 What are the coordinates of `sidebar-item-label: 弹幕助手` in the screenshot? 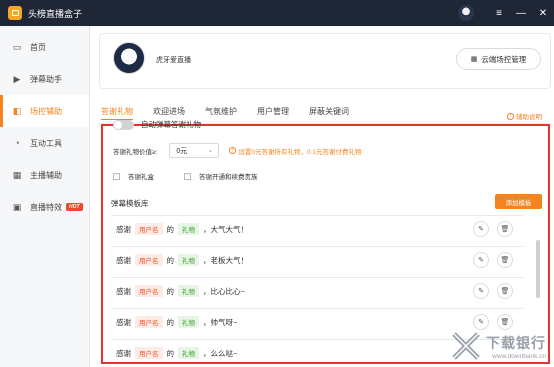 It's located at (46, 79).